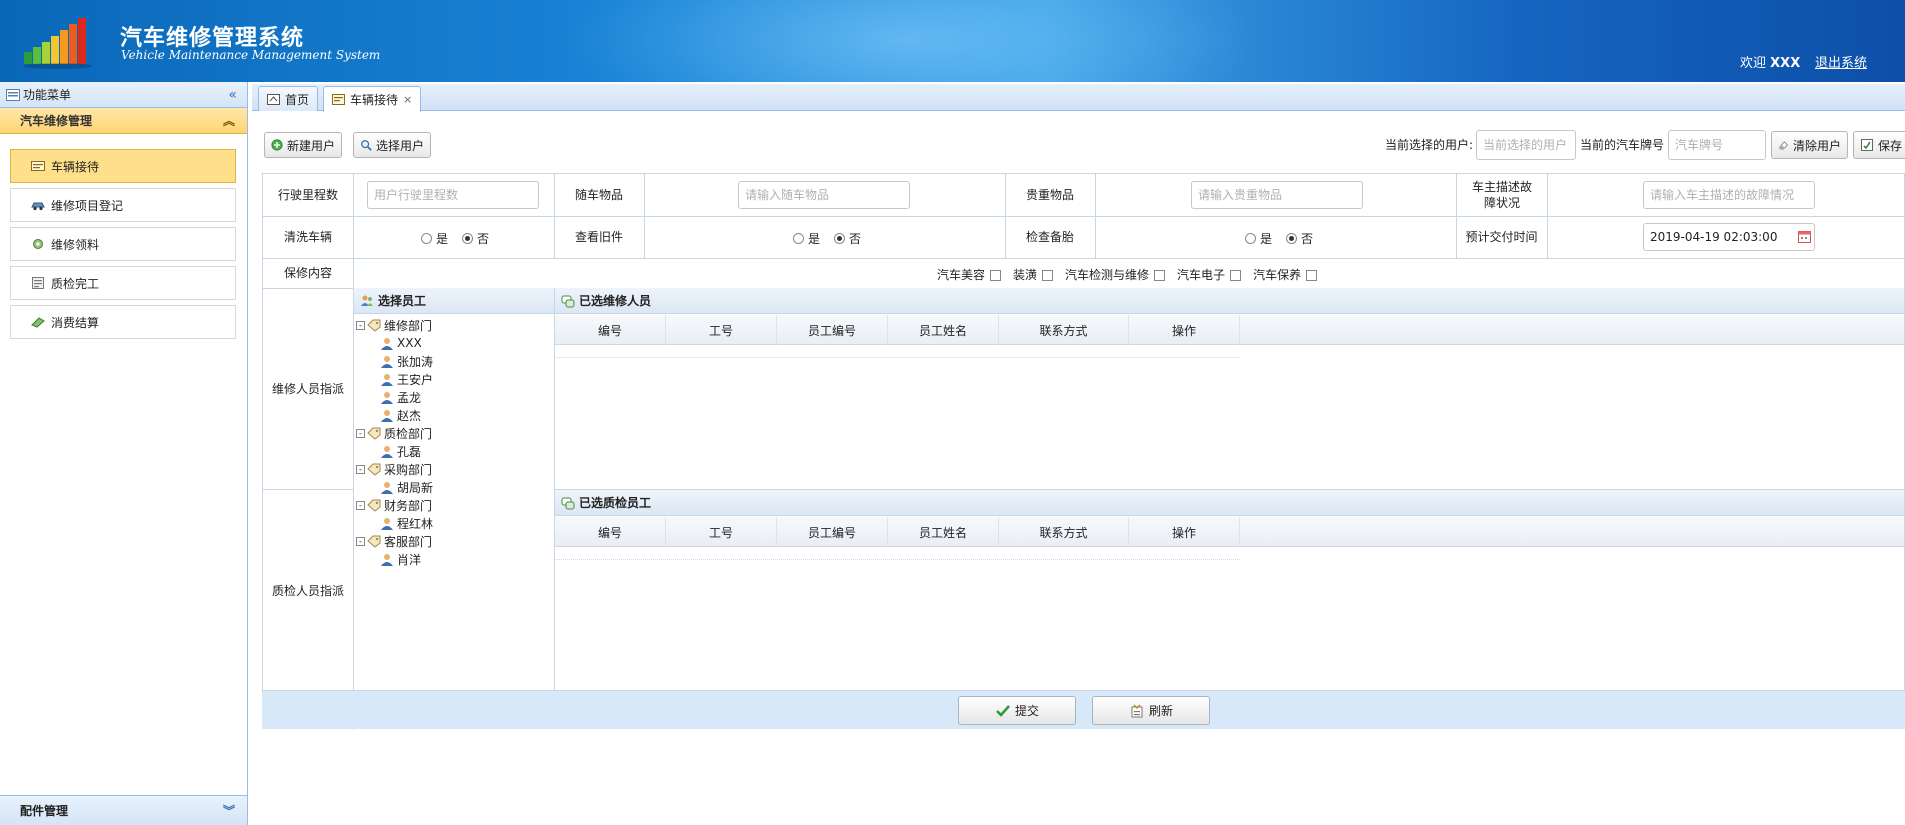 The width and height of the screenshot is (1905, 825). What do you see at coordinates (847, 238) in the screenshot?
I see `old-parts-no-option: 否` at bounding box center [847, 238].